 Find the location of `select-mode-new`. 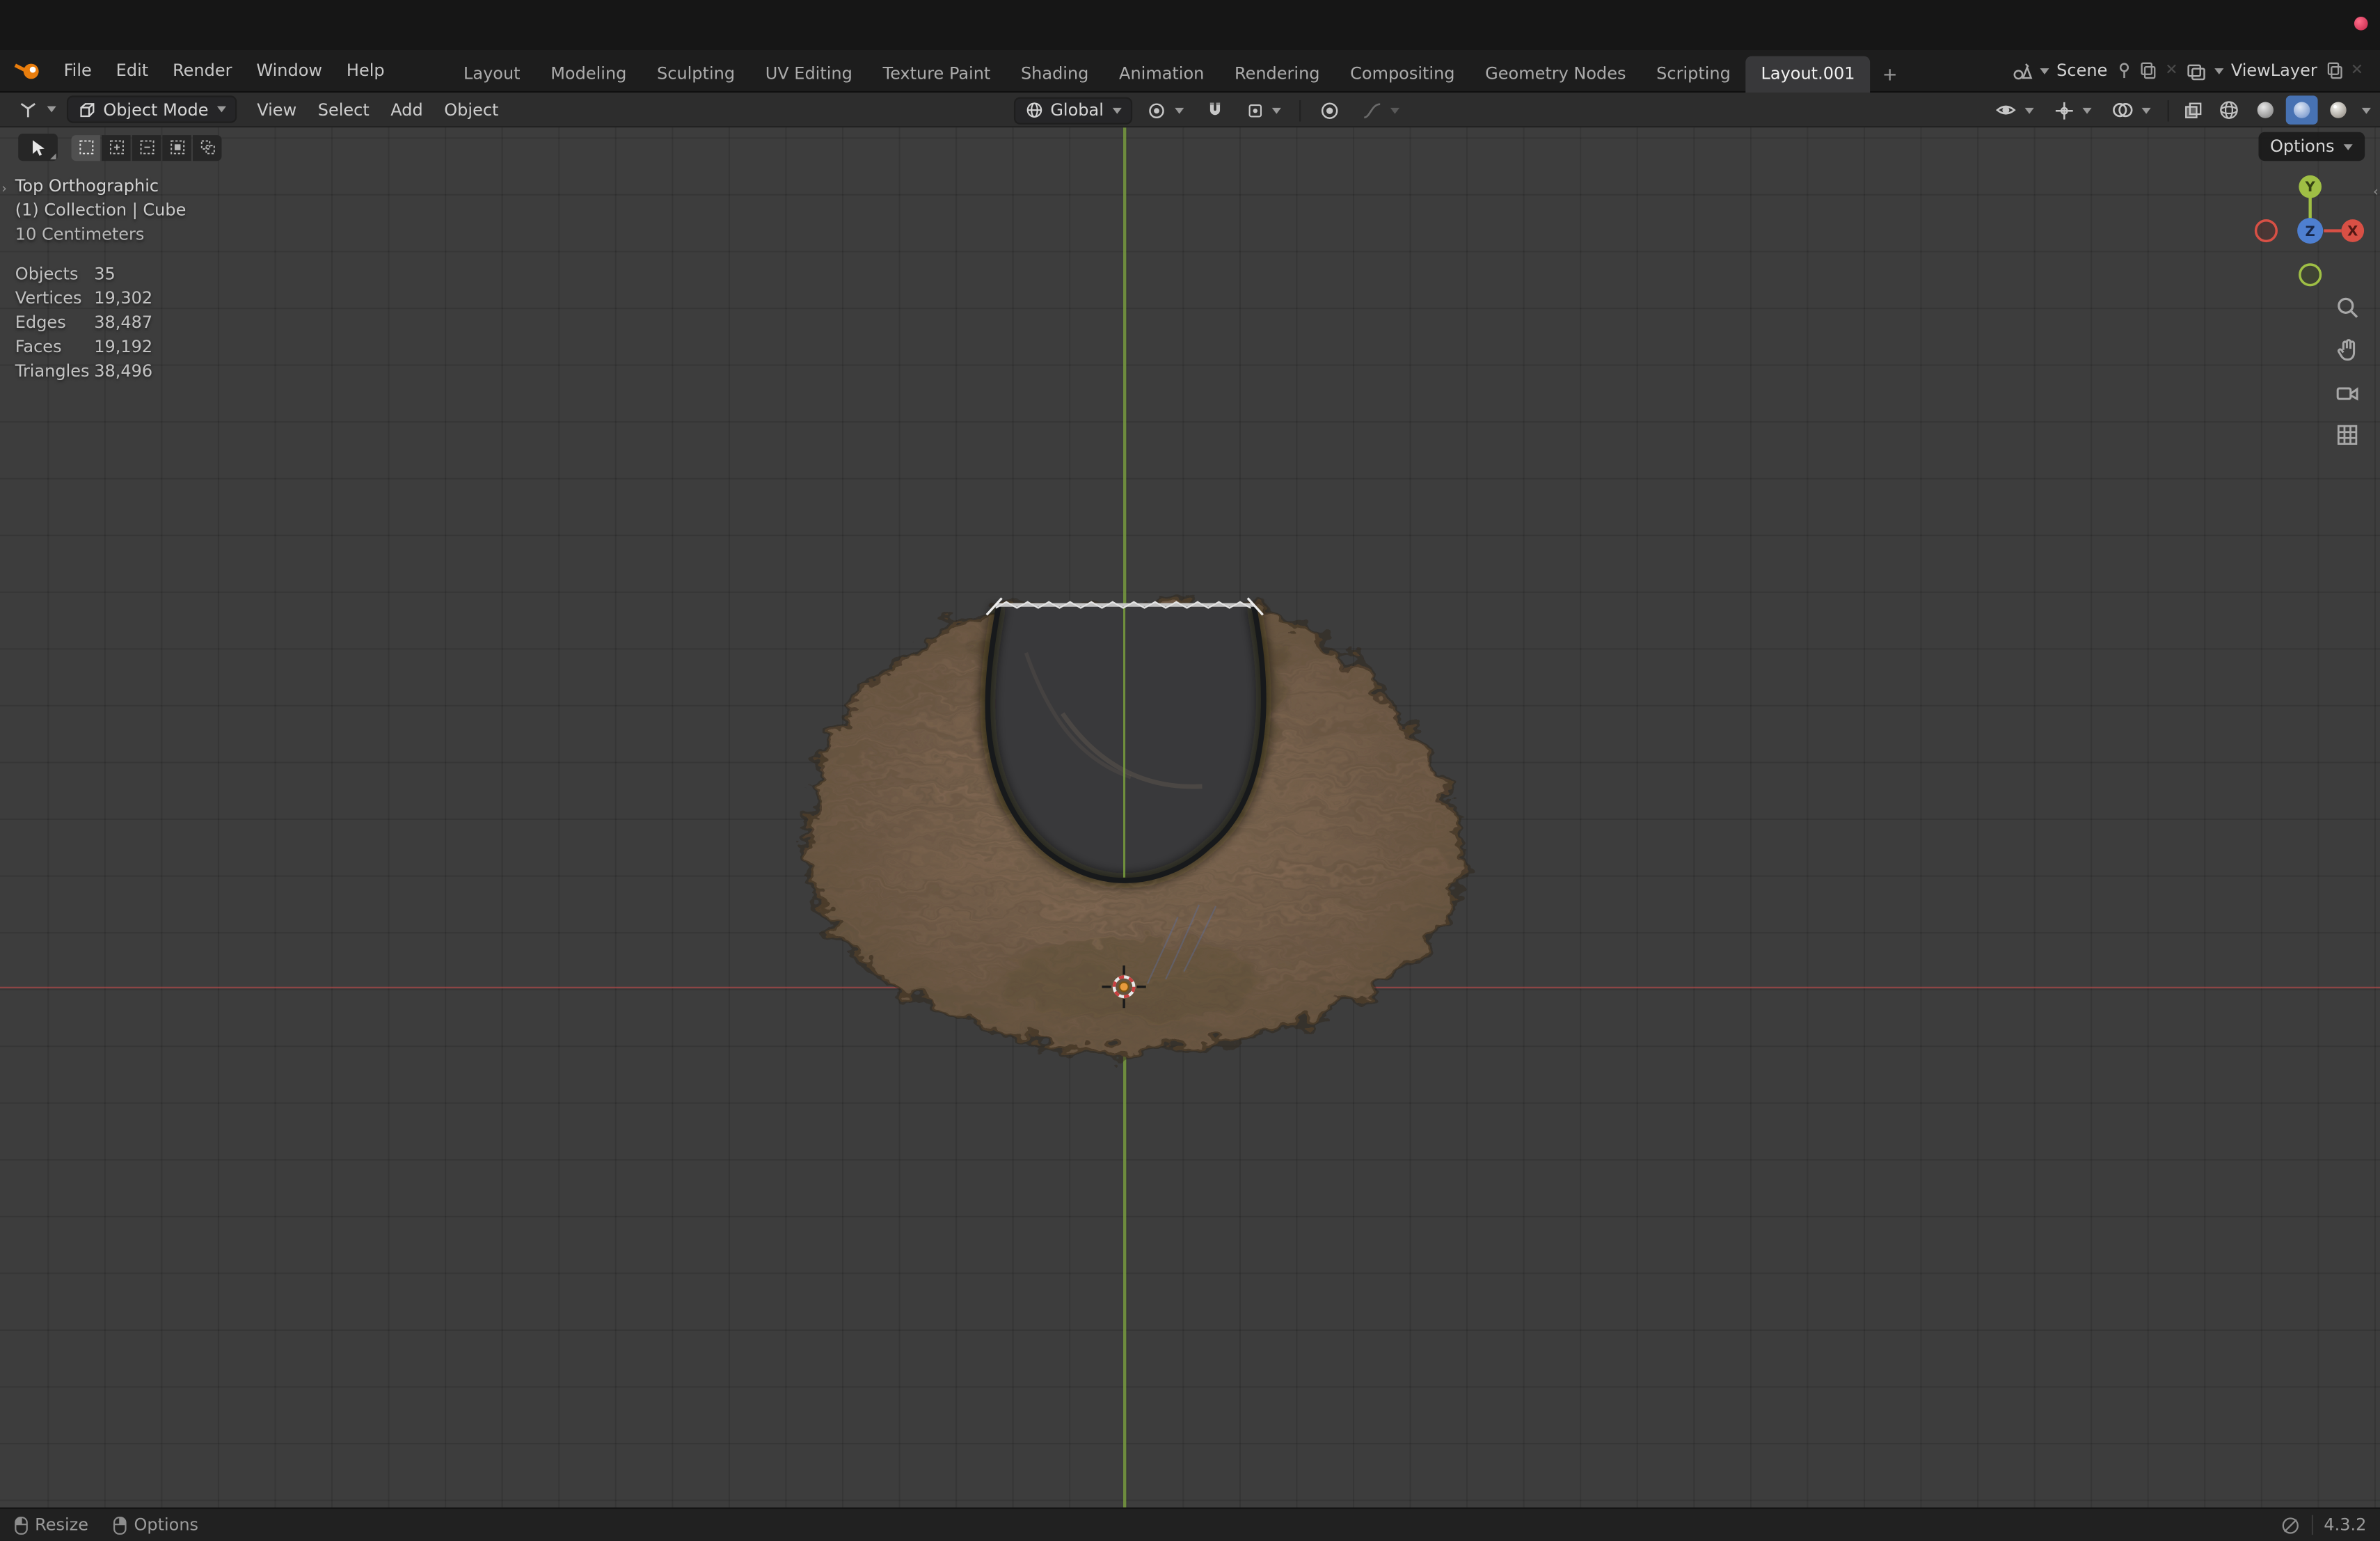

select-mode-new is located at coordinates (85, 147).